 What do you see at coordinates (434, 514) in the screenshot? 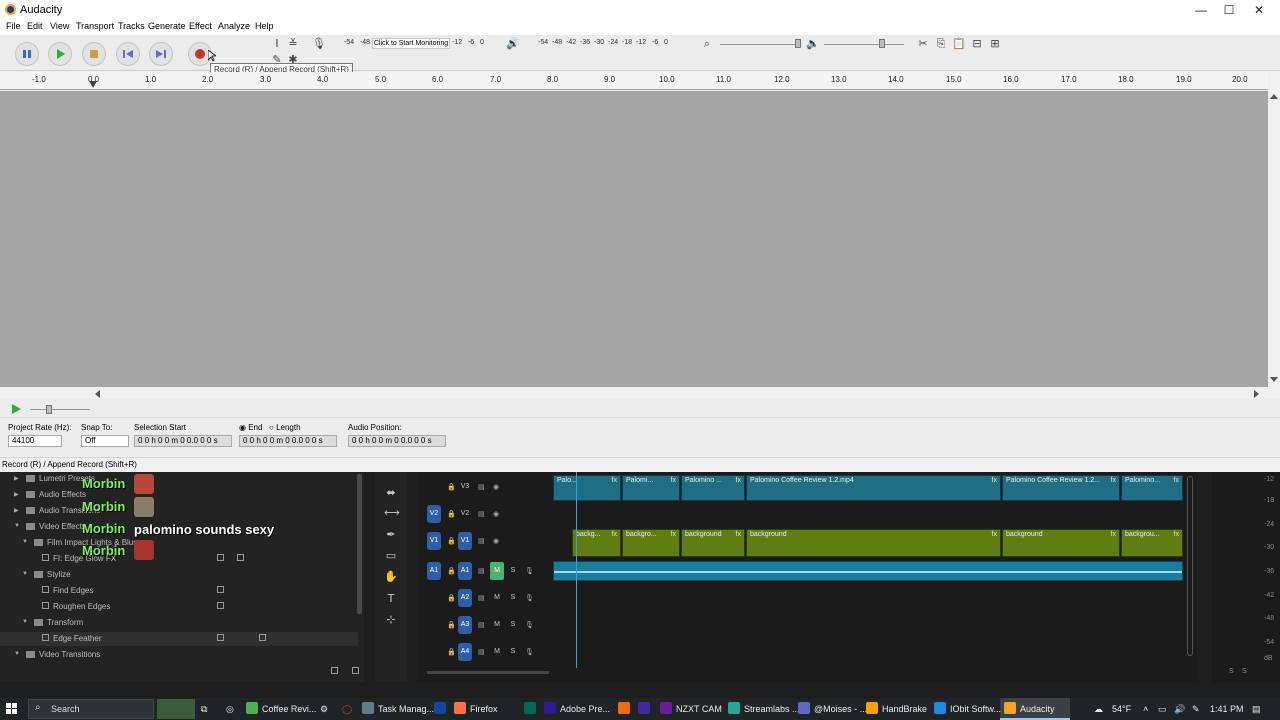
I see `track-v2-target: V2` at bounding box center [434, 514].